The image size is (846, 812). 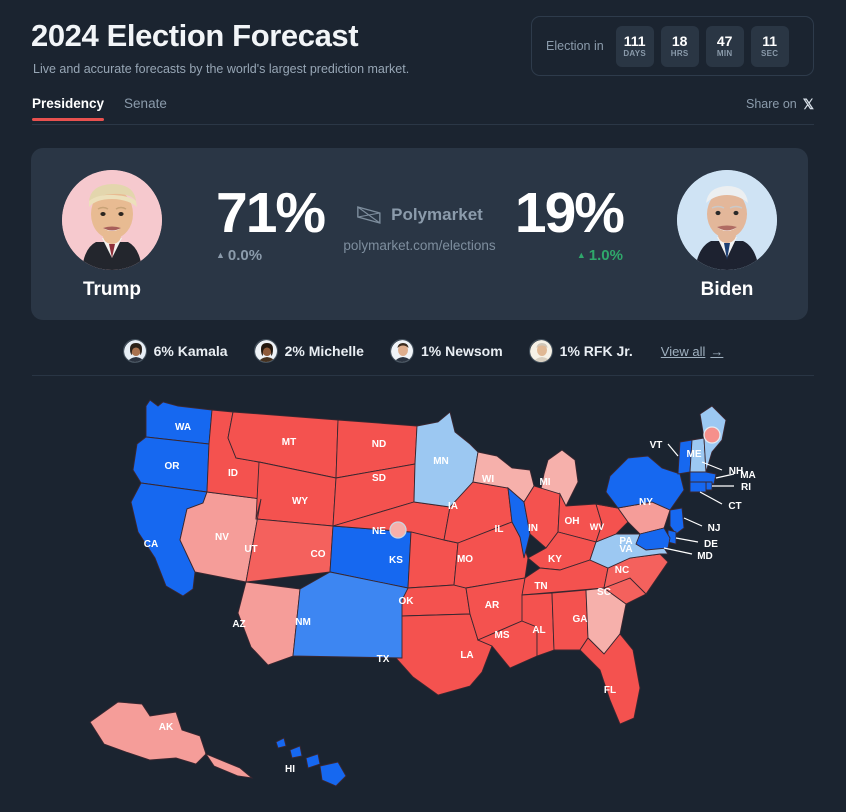 What do you see at coordinates (379, 444) in the screenshot?
I see `state-label-ND: ND` at bounding box center [379, 444].